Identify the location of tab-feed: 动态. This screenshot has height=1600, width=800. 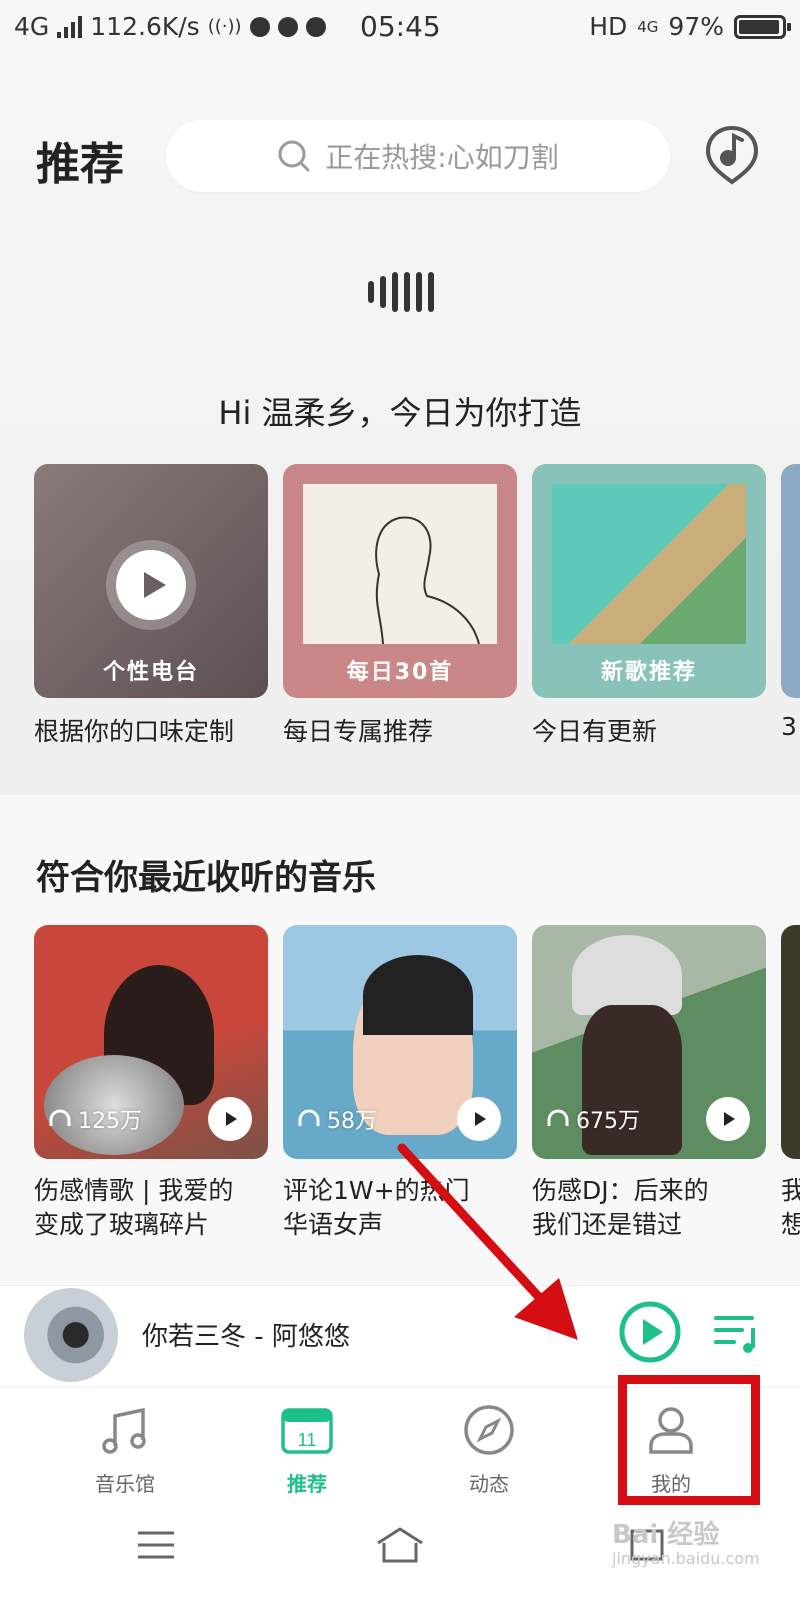
(489, 1447).